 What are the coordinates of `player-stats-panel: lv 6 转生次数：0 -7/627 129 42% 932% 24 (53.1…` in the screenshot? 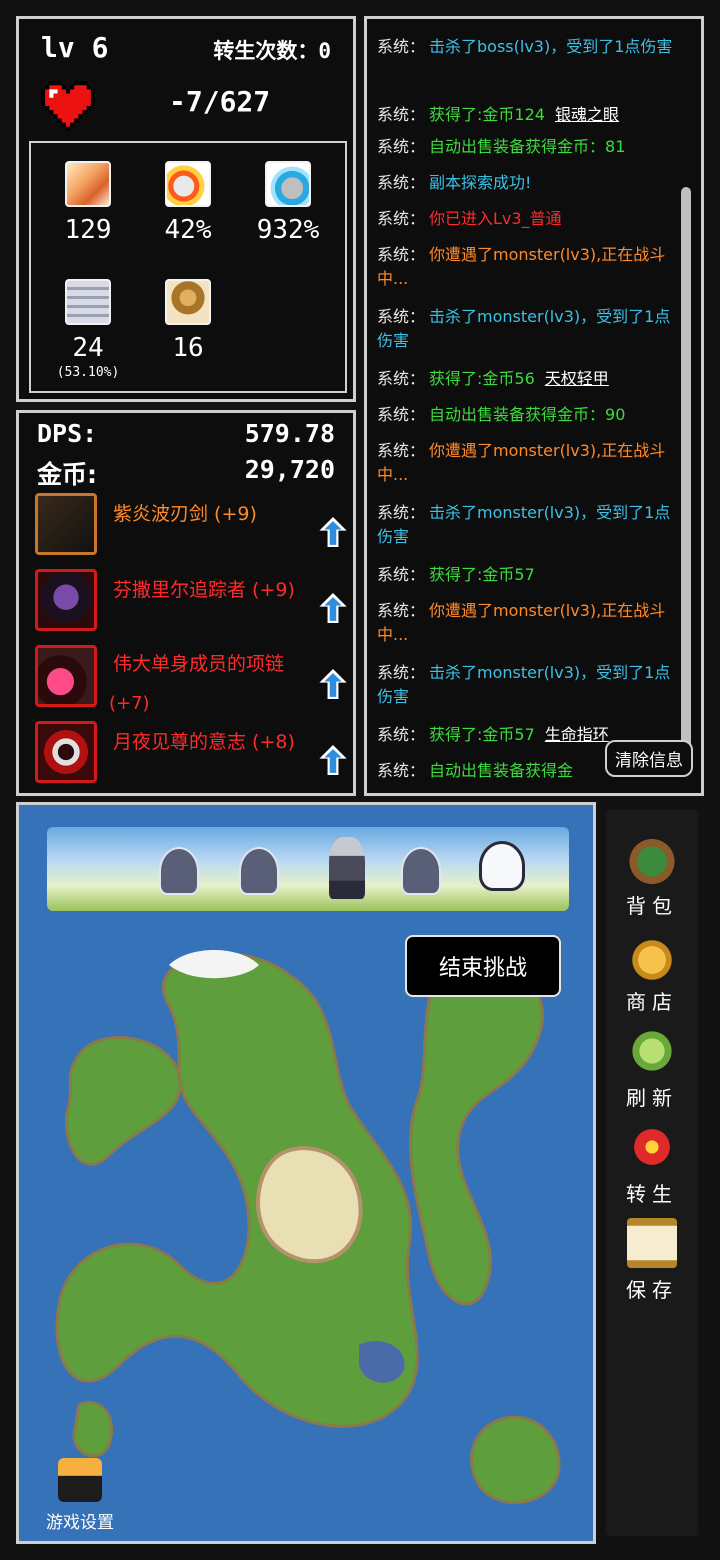 It's located at (186, 209).